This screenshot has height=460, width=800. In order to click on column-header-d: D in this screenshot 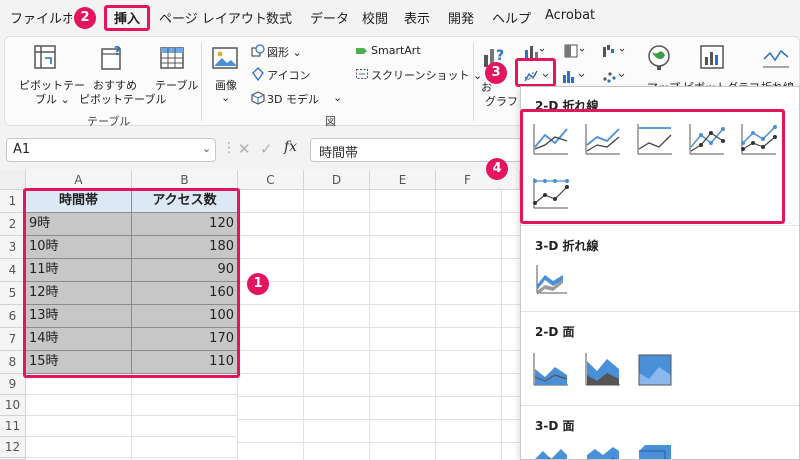, I will do `click(337, 180)`.